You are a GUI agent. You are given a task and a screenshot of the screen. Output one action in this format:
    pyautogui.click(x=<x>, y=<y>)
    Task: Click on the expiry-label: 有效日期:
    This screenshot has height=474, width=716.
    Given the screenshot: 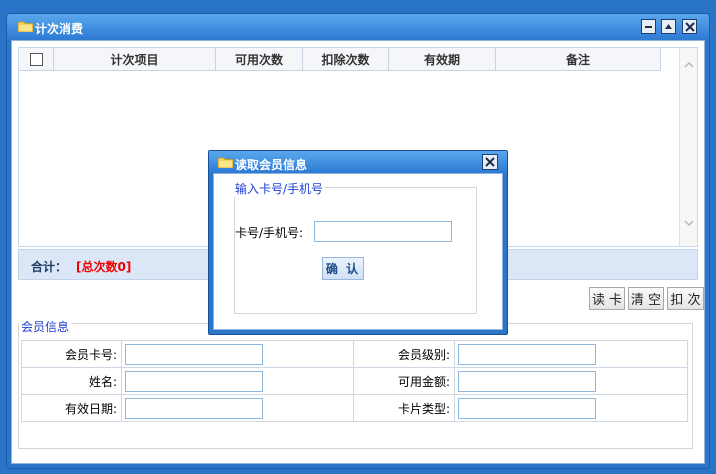 What is the action you would take?
    pyautogui.click(x=71, y=408)
    